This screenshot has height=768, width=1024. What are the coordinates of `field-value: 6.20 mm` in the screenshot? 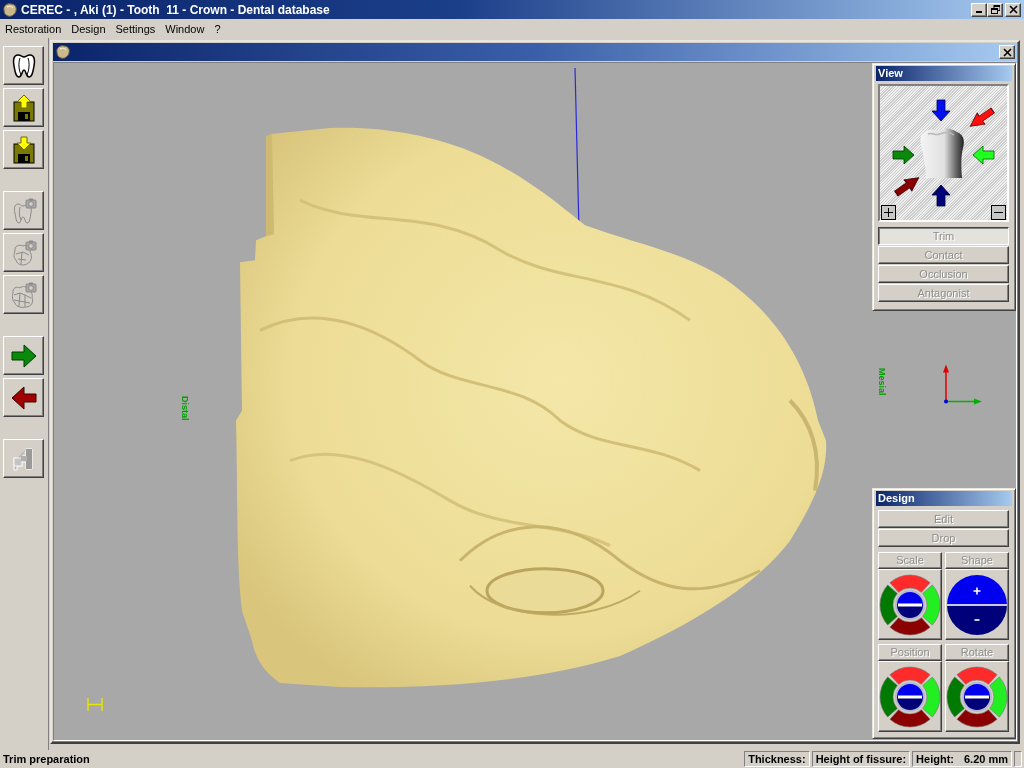 It's located at (985, 759).